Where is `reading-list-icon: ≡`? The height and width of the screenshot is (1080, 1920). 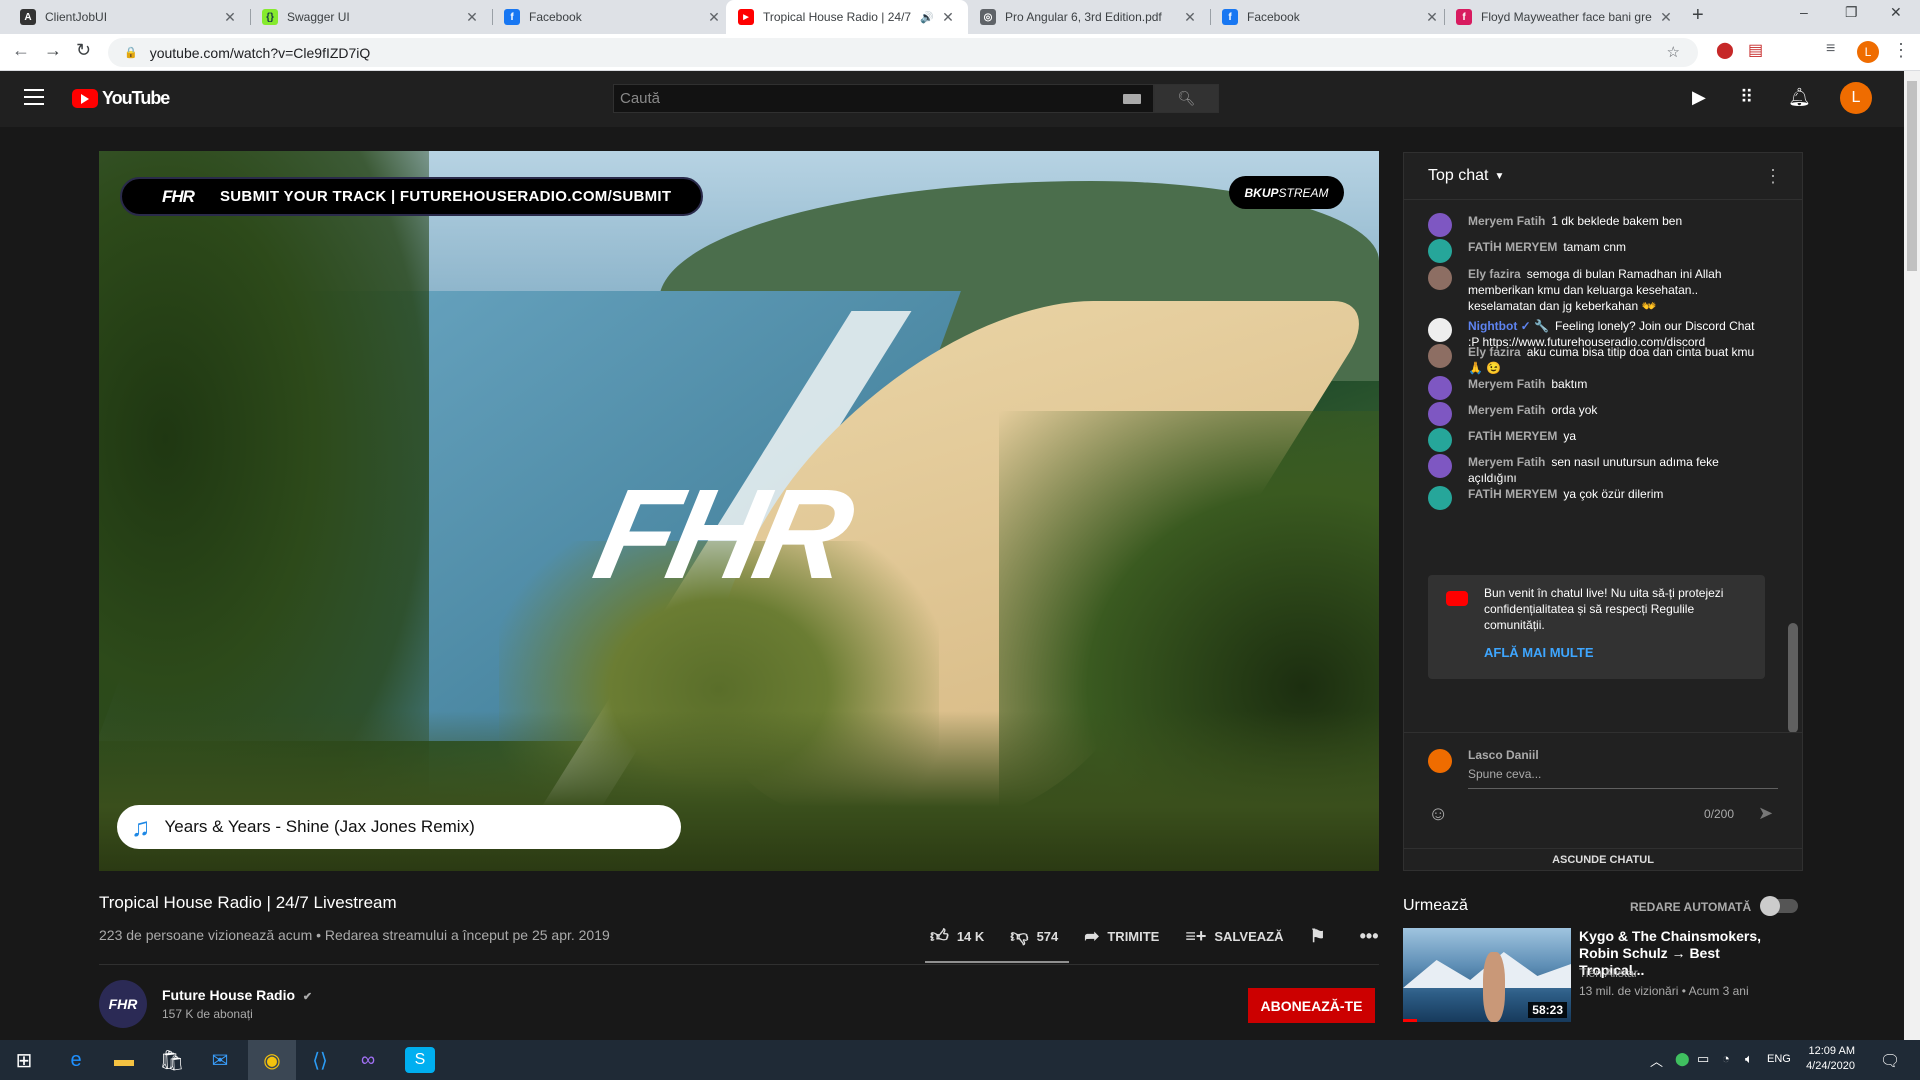
reading-list-icon: ≡ is located at coordinates (1830, 49).